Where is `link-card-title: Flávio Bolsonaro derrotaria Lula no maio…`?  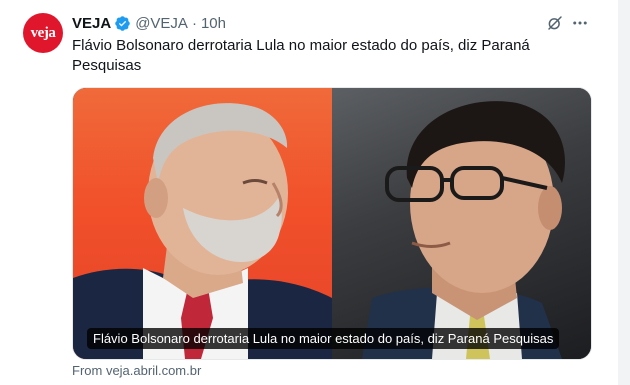
link-card-title: Flávio Bolsonaro derrotaria Lula no maio… is located at coordinates (323, 338).